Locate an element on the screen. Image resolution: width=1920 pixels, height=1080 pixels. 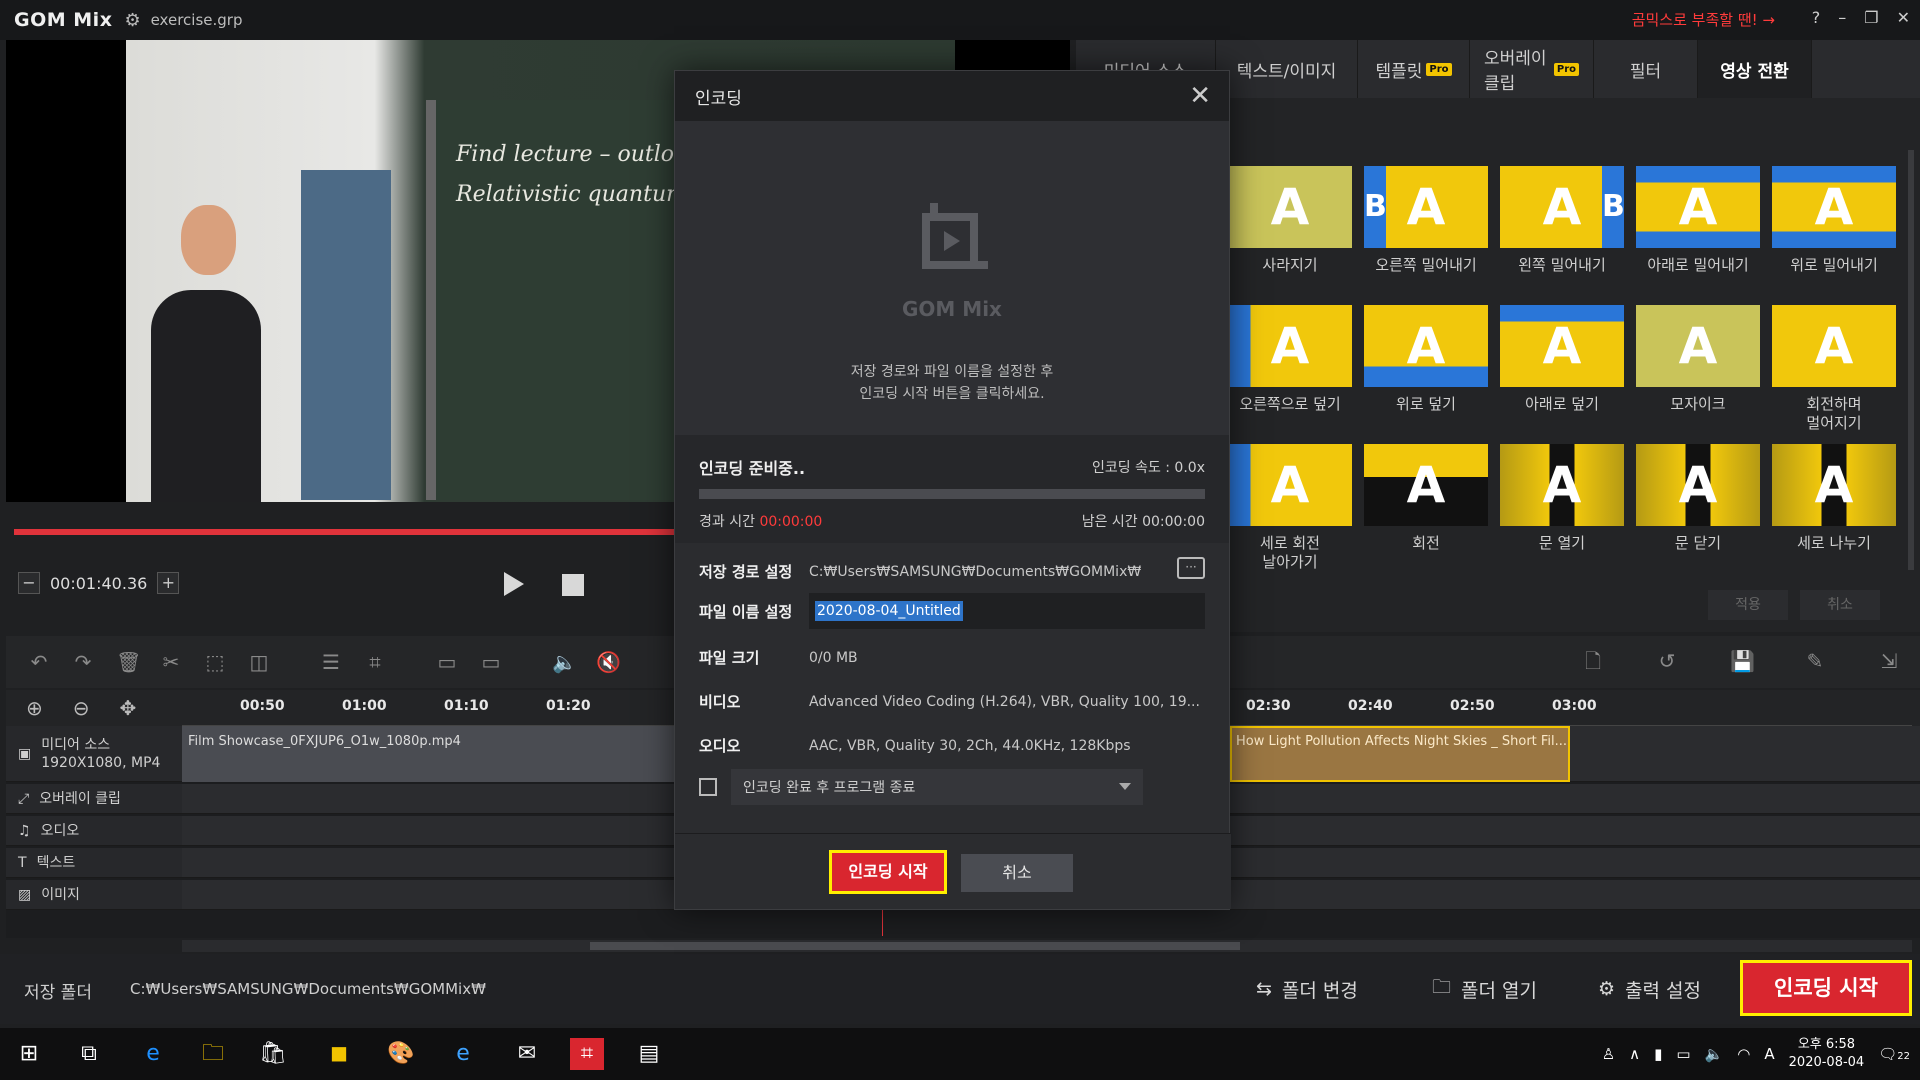
crop-icon: ⌗ is located at coordinates (375, 662).